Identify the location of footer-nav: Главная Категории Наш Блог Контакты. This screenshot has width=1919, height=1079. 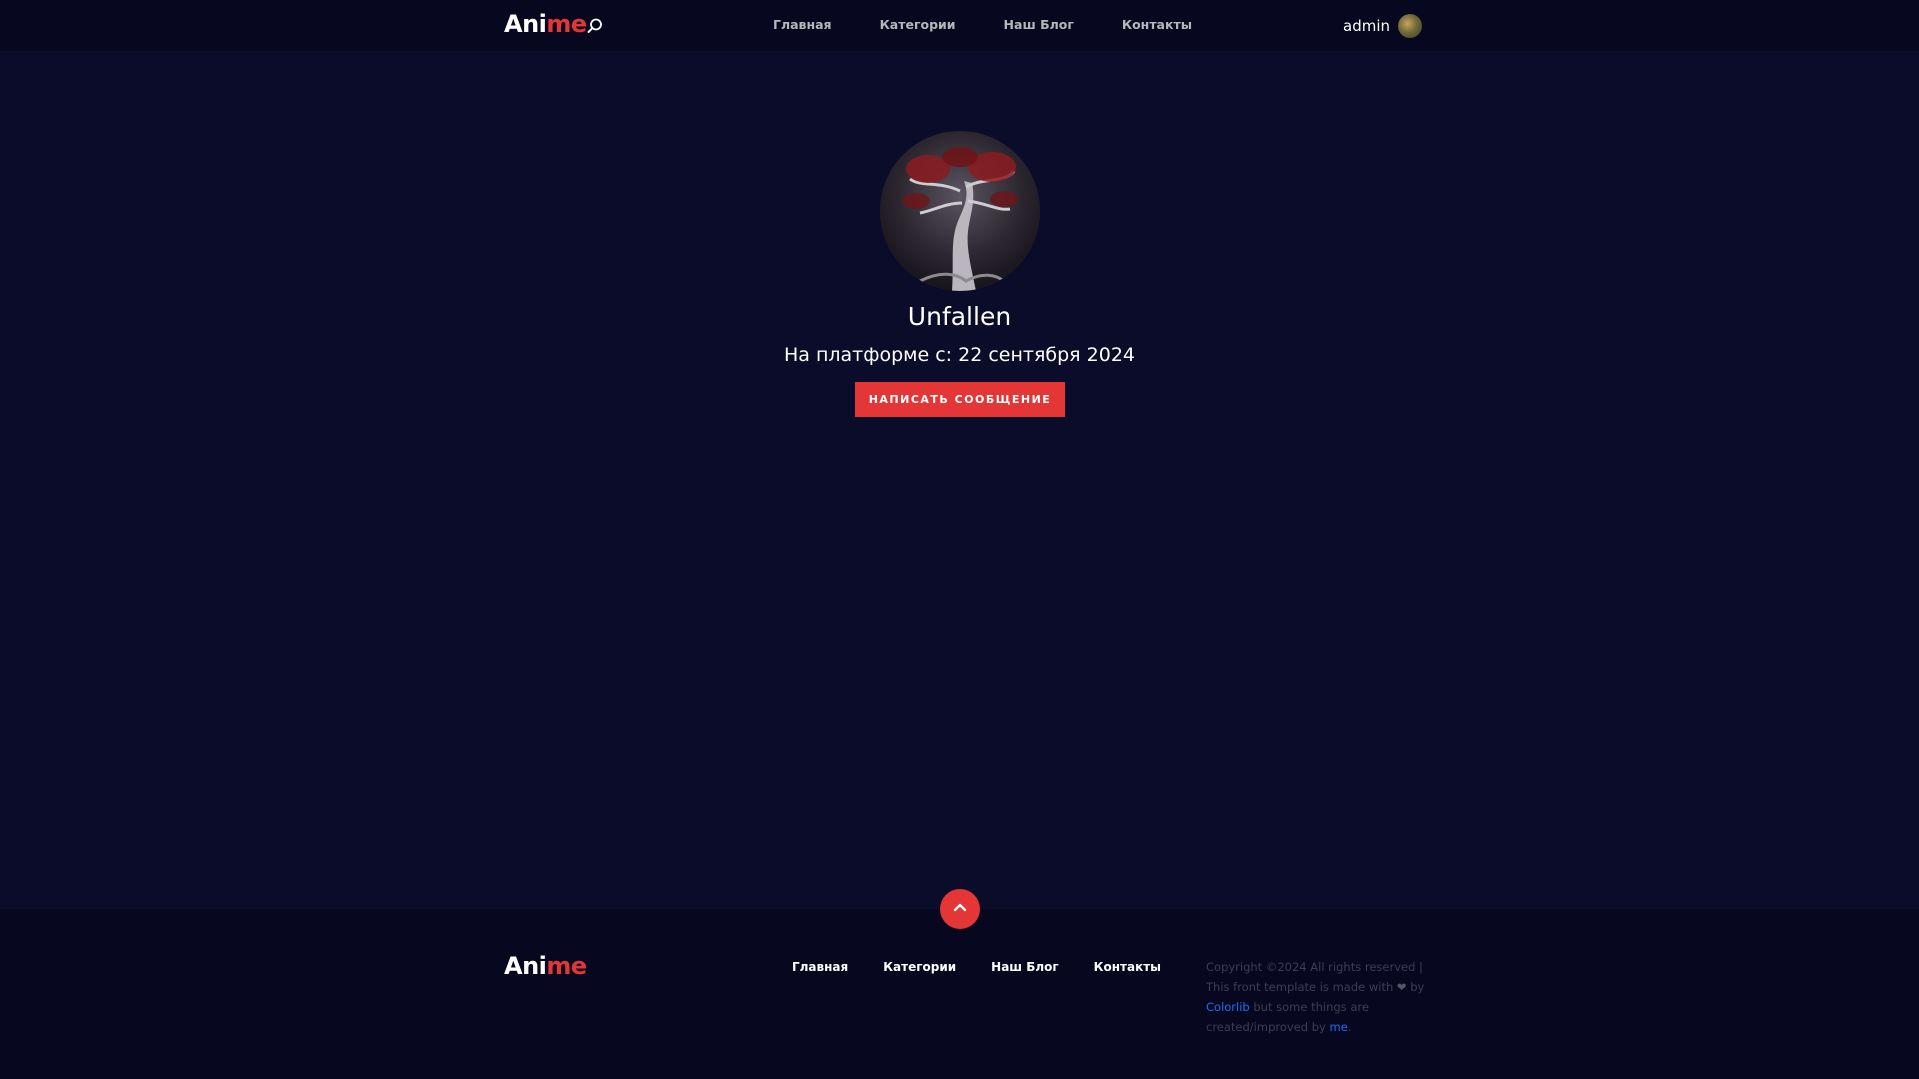
(976, 967).